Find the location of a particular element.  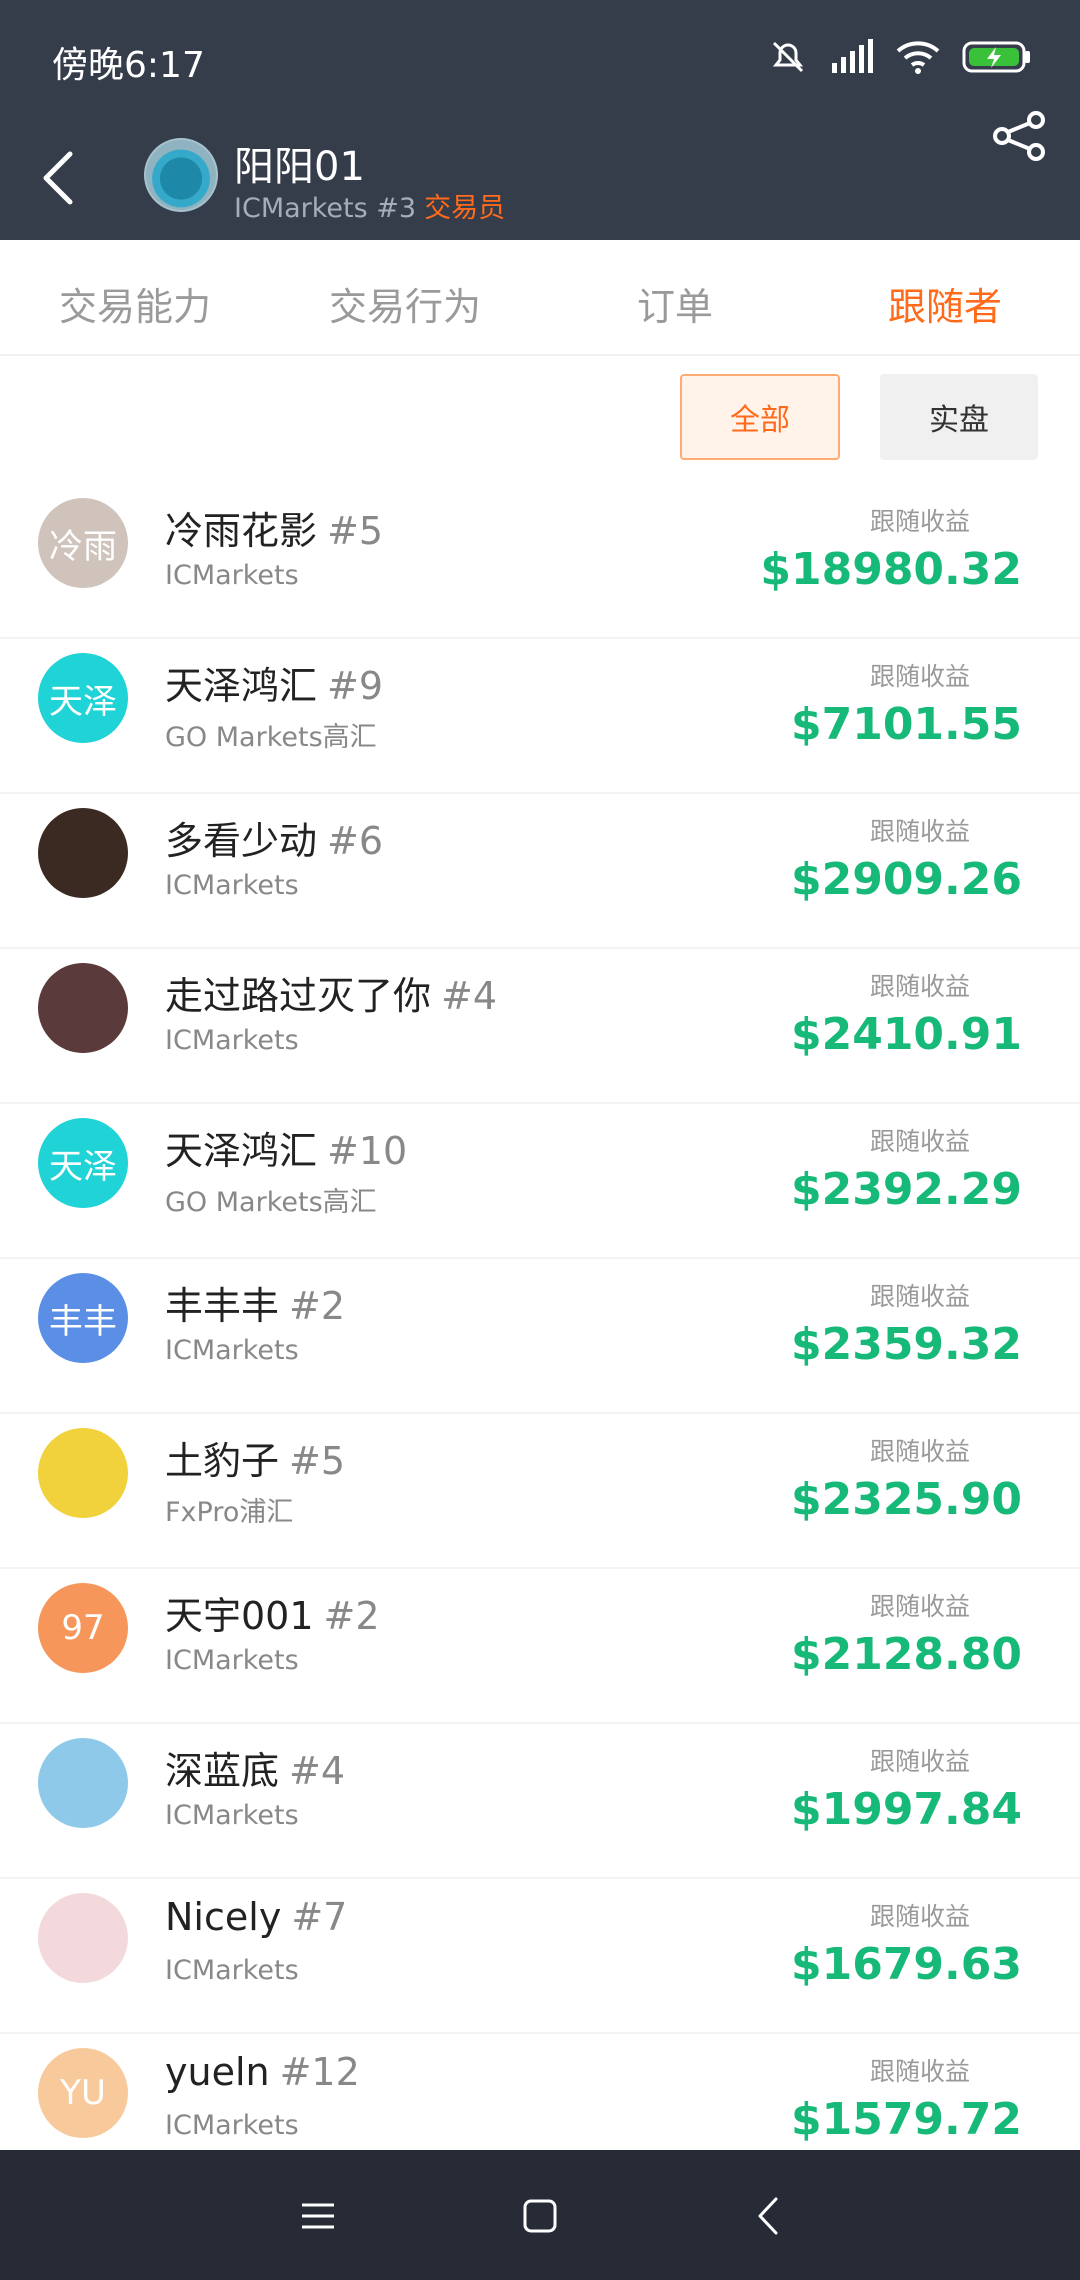

share-button is located at coordinates (1020, 136).